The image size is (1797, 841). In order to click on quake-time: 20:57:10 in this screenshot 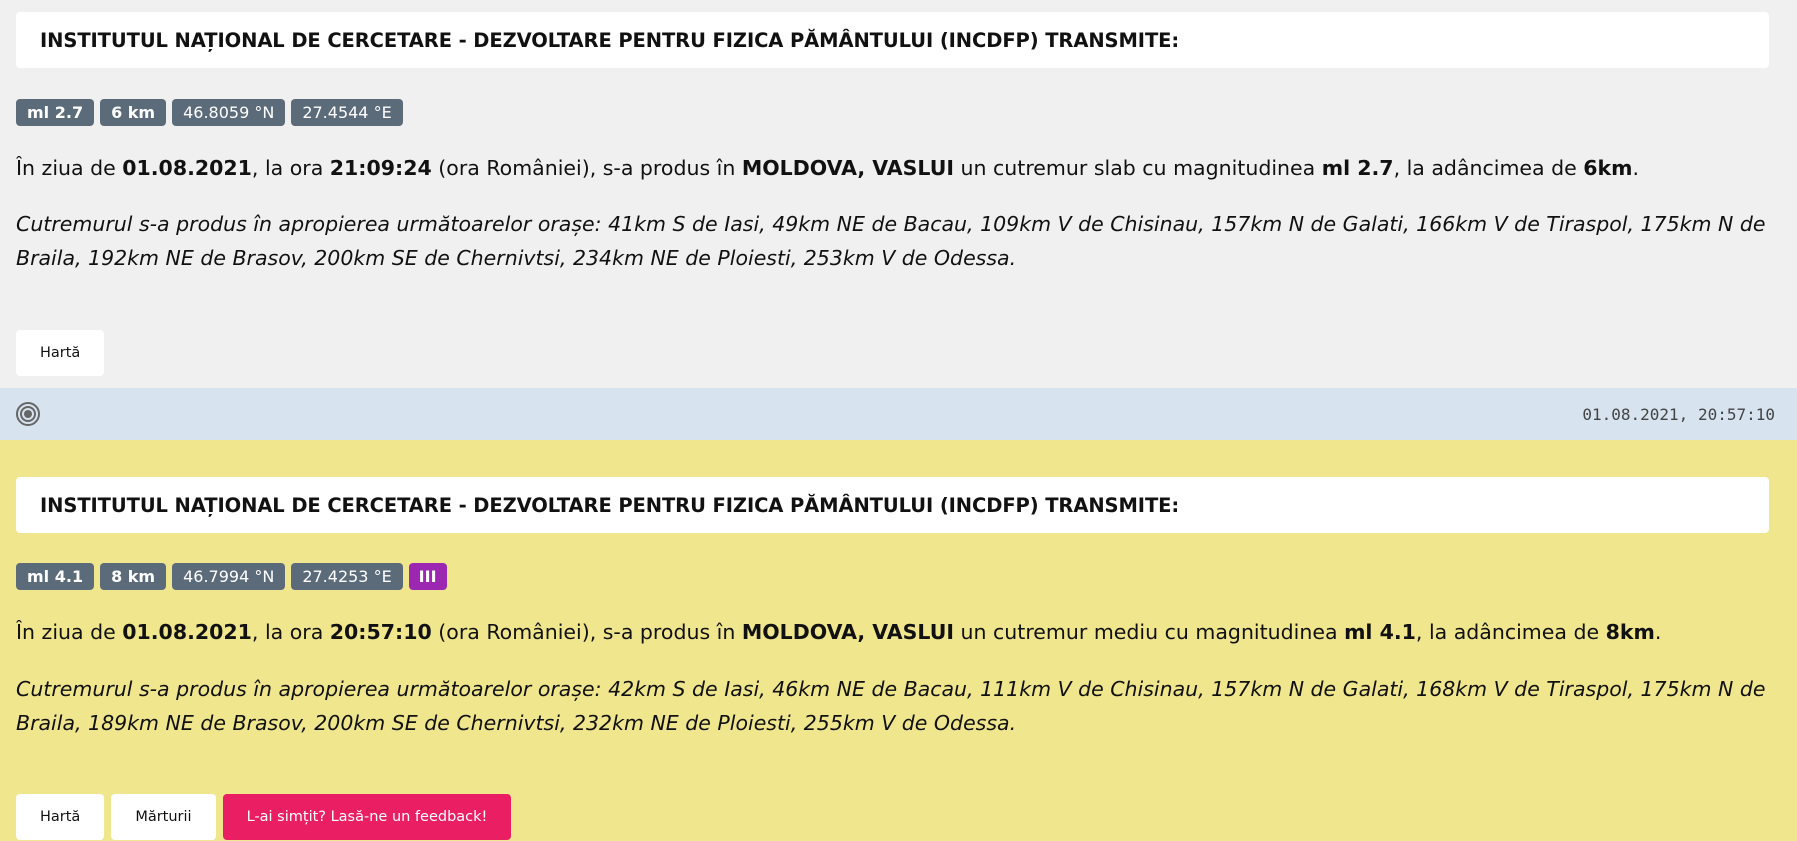, I will do `click(380, 632)`.